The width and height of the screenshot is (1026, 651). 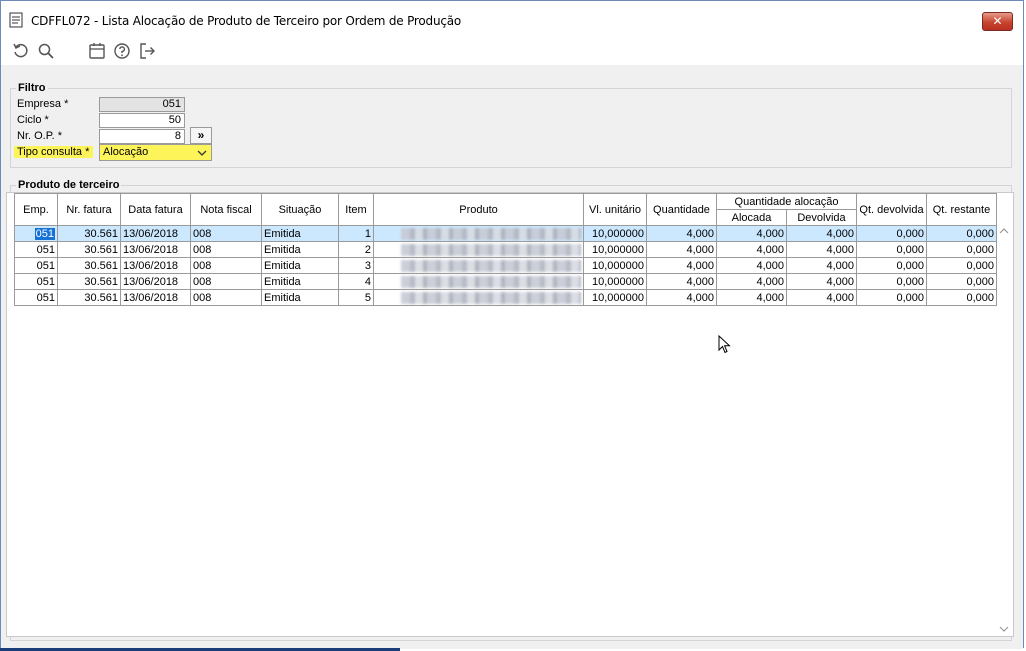 I want to click on col-vl-unitario: Vl. unitário, so click(x=615, y=209).